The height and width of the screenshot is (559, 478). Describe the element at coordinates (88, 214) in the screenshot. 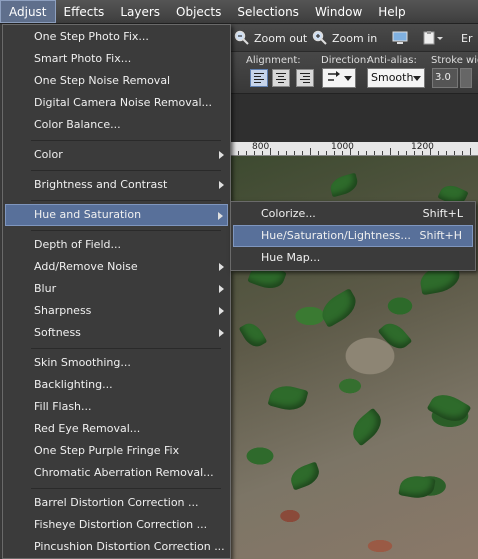

I see `menu-item-label: Hue and Saturation` at that location.